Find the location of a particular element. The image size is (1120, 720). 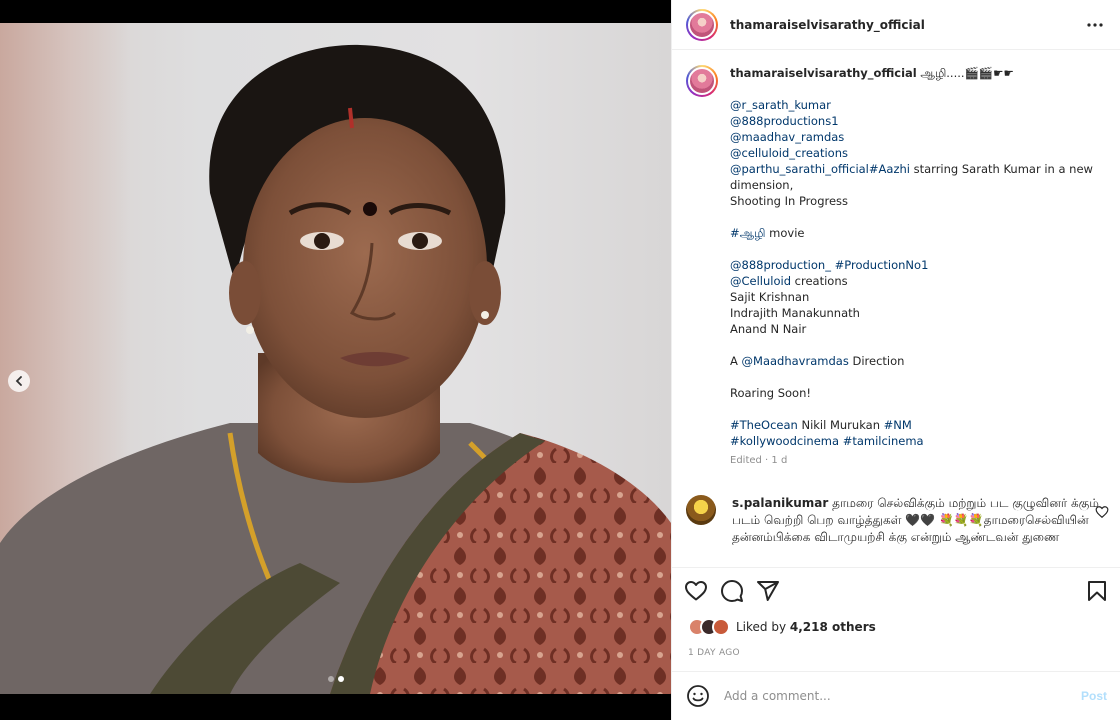

mention-link: @Maadhavramdas is located at coordinates (795, 361).